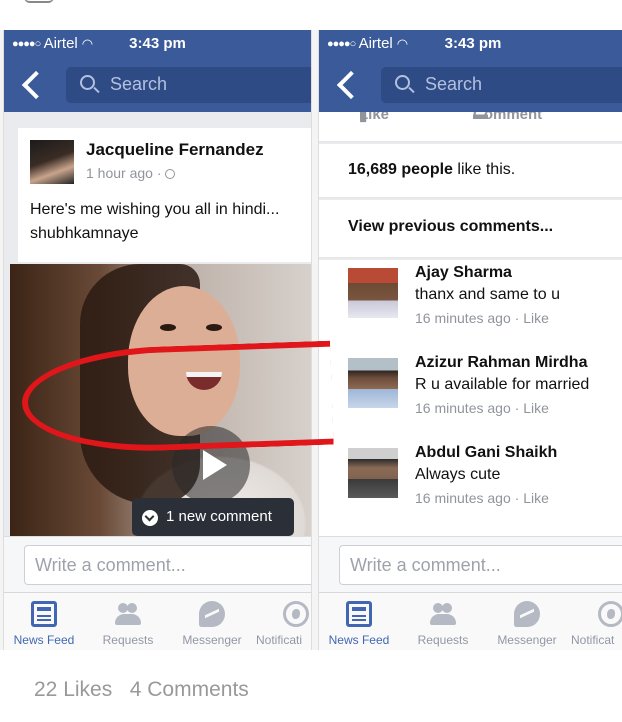 The height and width of the screenshot is (722, 622). I want to click on likes-text: 16,689 people like this., so click(431, 170).